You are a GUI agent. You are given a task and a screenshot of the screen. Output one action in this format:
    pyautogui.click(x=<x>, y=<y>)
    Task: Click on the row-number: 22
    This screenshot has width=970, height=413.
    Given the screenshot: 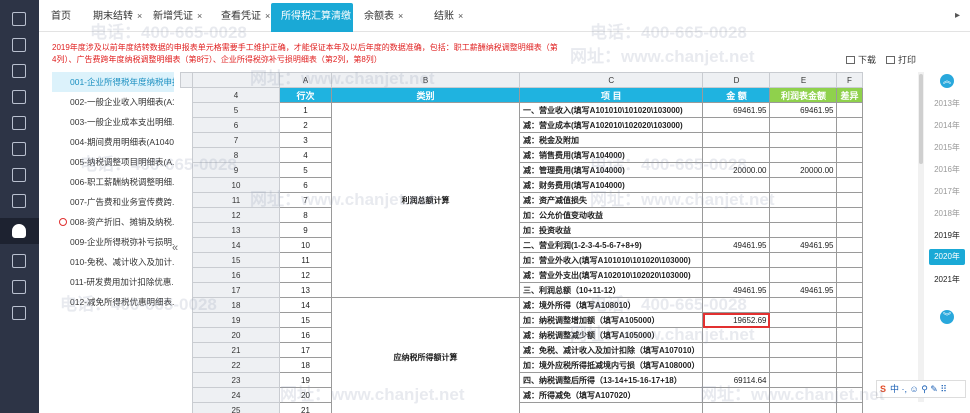 What is the action you would take?
    pyautogui.click(x=236, y=365)
    